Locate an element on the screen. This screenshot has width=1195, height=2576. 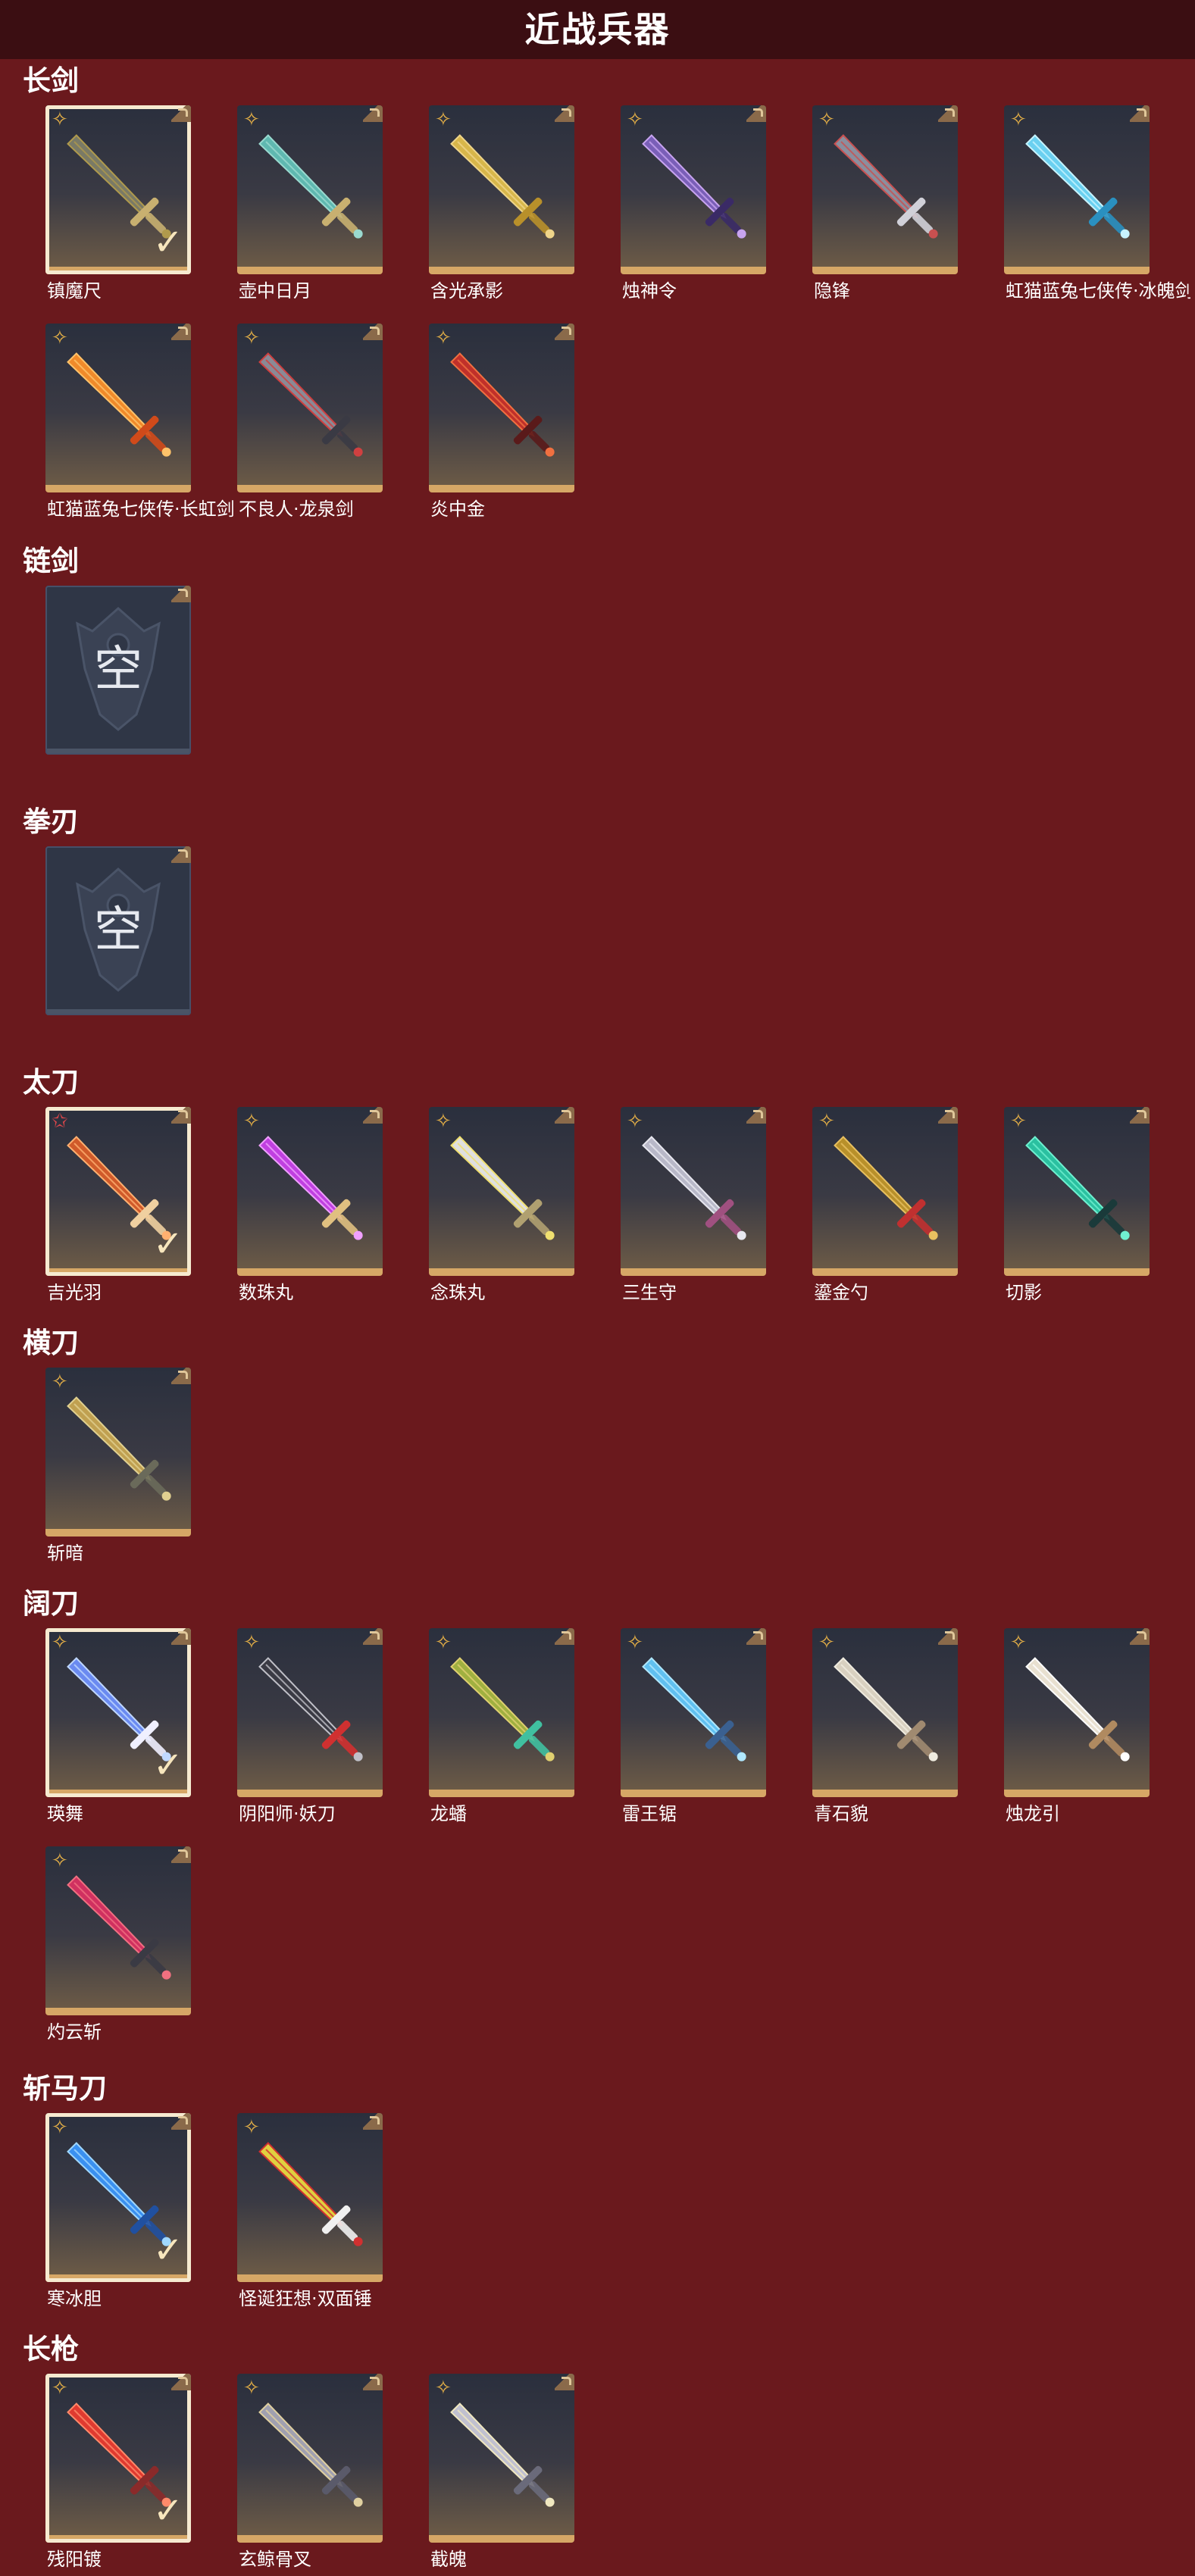
weapon-card: ✧ 斩暗 is located at coordinates (118, 1466).